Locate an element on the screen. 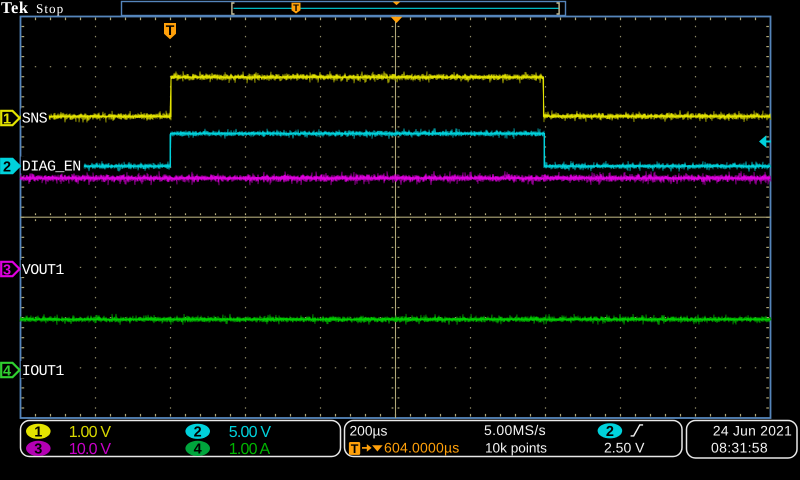 The image size is (800, 480). svg-text: Stop is located at coordinates (50, 8).